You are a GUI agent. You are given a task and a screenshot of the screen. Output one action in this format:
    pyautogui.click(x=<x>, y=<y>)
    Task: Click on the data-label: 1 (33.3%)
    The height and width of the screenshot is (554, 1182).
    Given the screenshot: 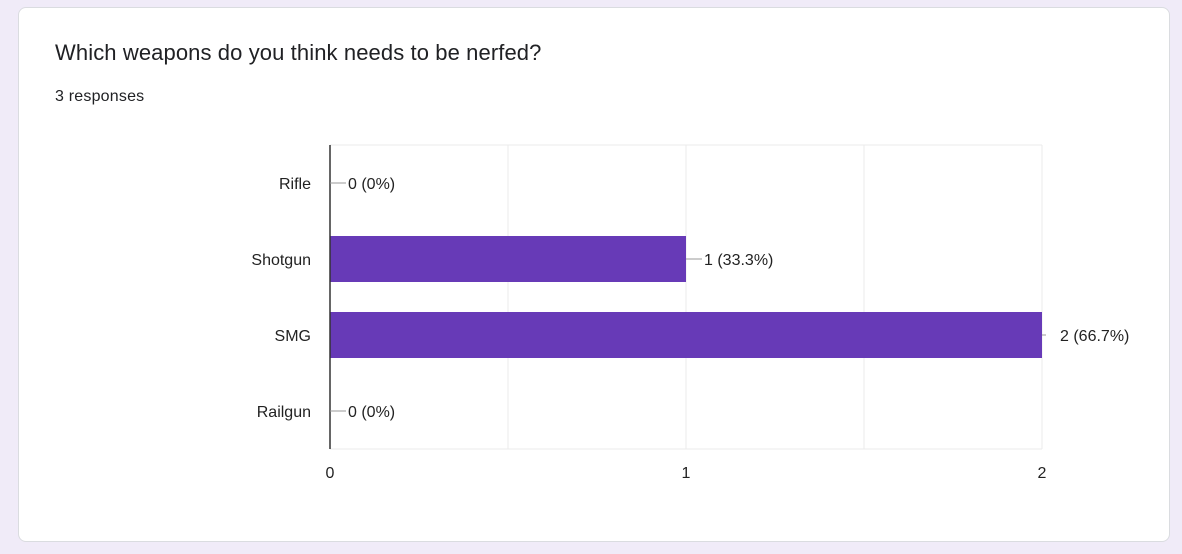 What is the action you would take?
    pyautogui.click(x=738, y=260)
    